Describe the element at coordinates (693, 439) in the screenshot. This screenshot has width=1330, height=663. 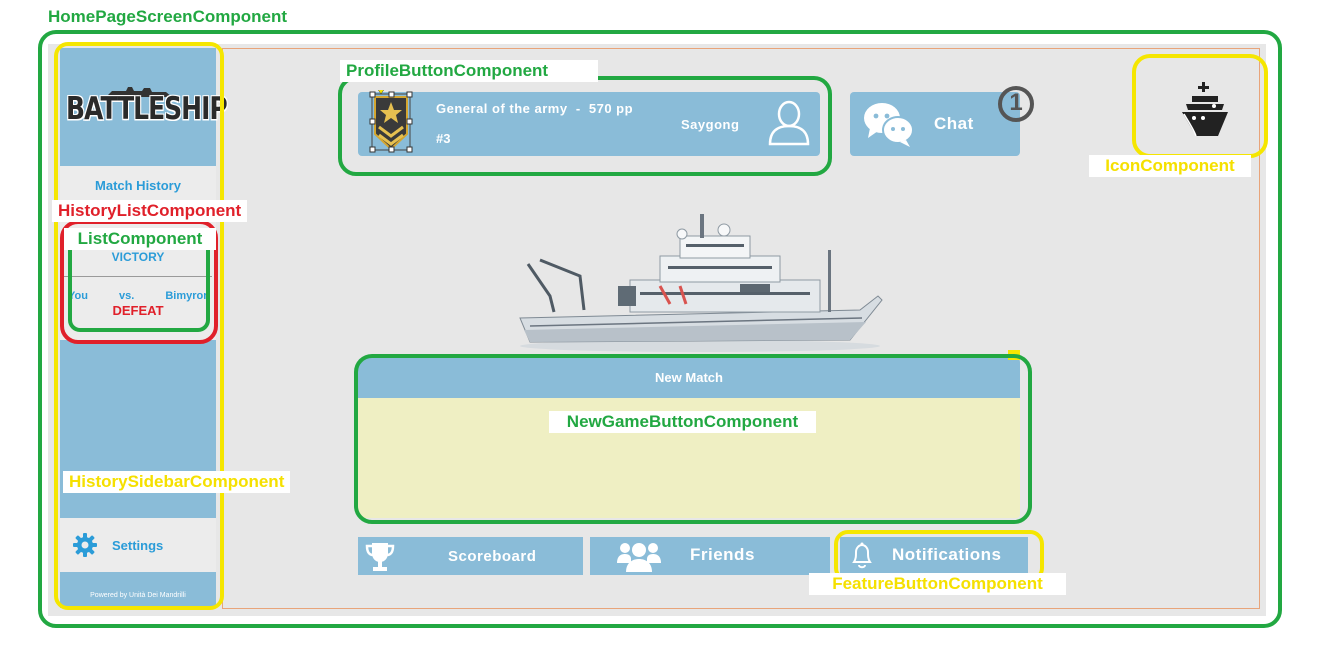
I see `new-game-button-outline` at that location.